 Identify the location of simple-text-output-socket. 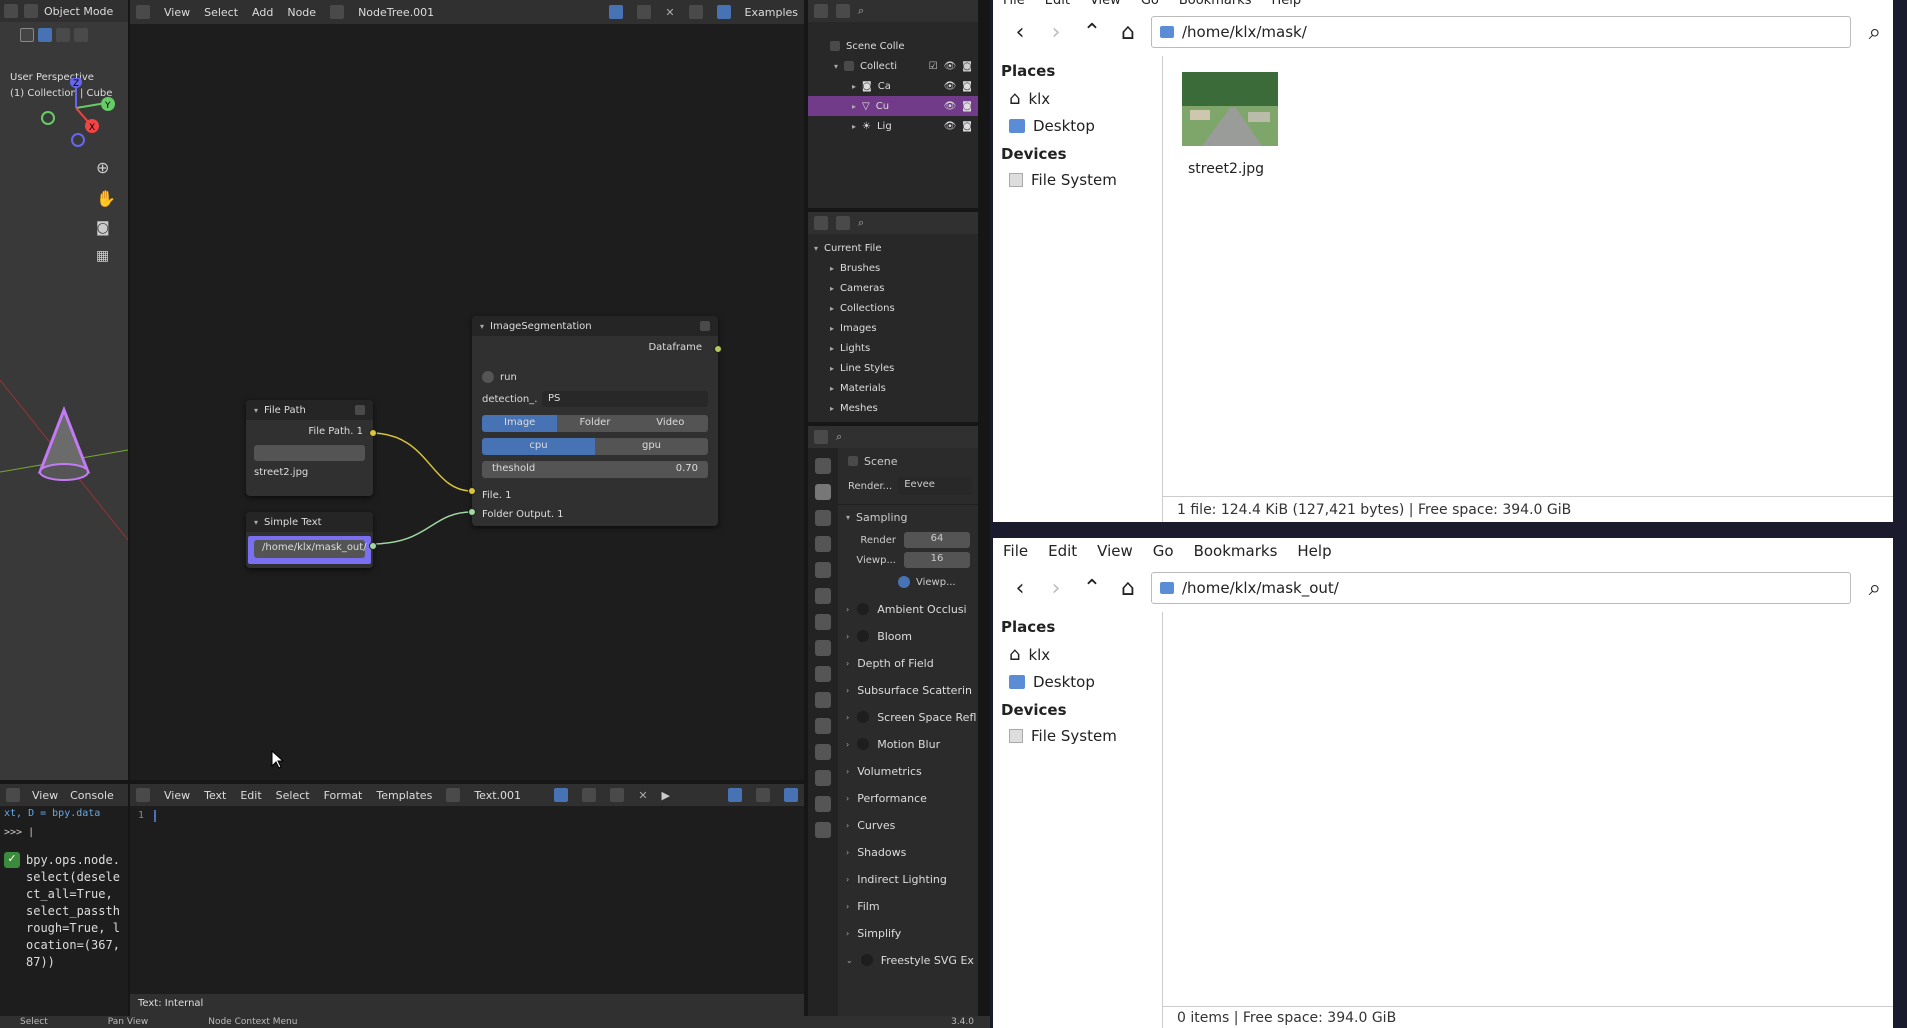
(373, 546).